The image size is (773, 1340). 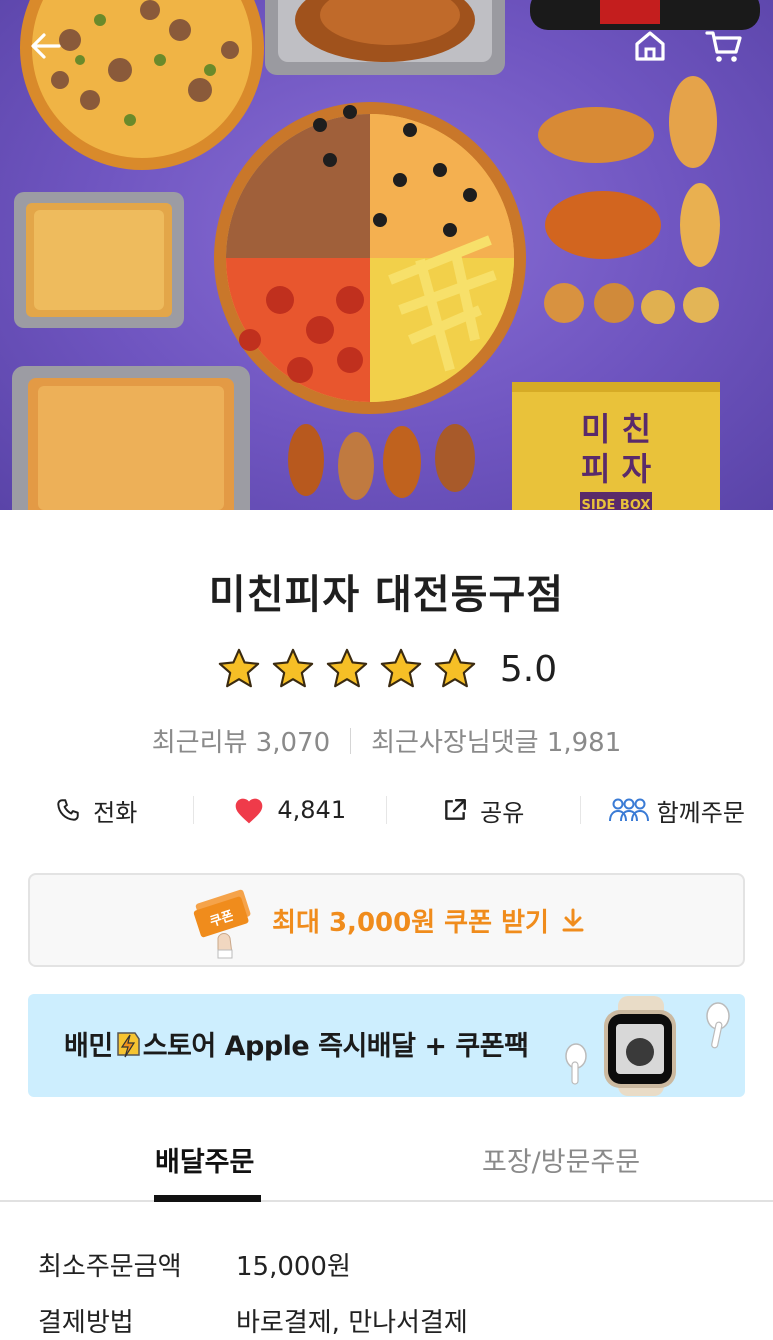 I want to click on arrow-left-icon, so click(x=46, y=46).